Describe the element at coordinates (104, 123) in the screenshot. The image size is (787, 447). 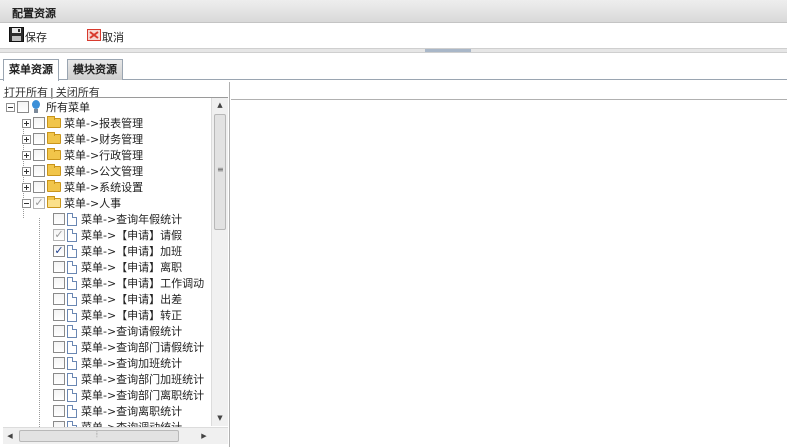
I see `folder-label: 菜单->报表管理` at that location.